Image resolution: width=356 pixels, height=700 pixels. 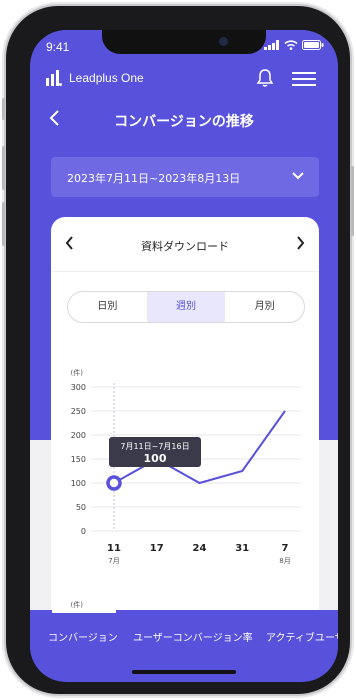 I want to click on x-tick-label: 17, so click(x=157, y=548).